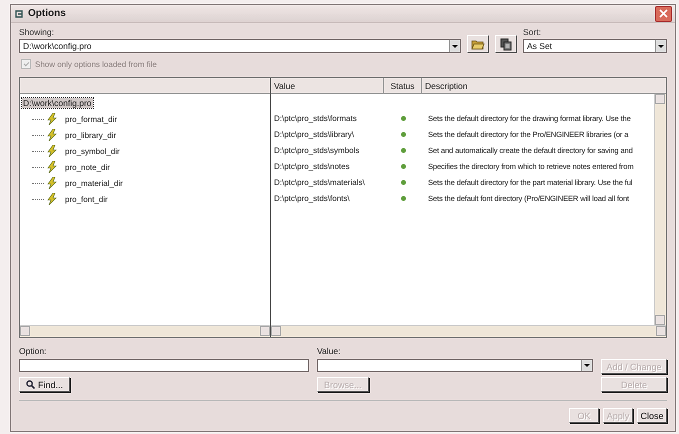 This screenshot has height=434, width=679. Describe the element at coordinates (319, 182) in the screenshot. I see `table-cell-text: D:\ptc\pro_stds\materials\` at that location.